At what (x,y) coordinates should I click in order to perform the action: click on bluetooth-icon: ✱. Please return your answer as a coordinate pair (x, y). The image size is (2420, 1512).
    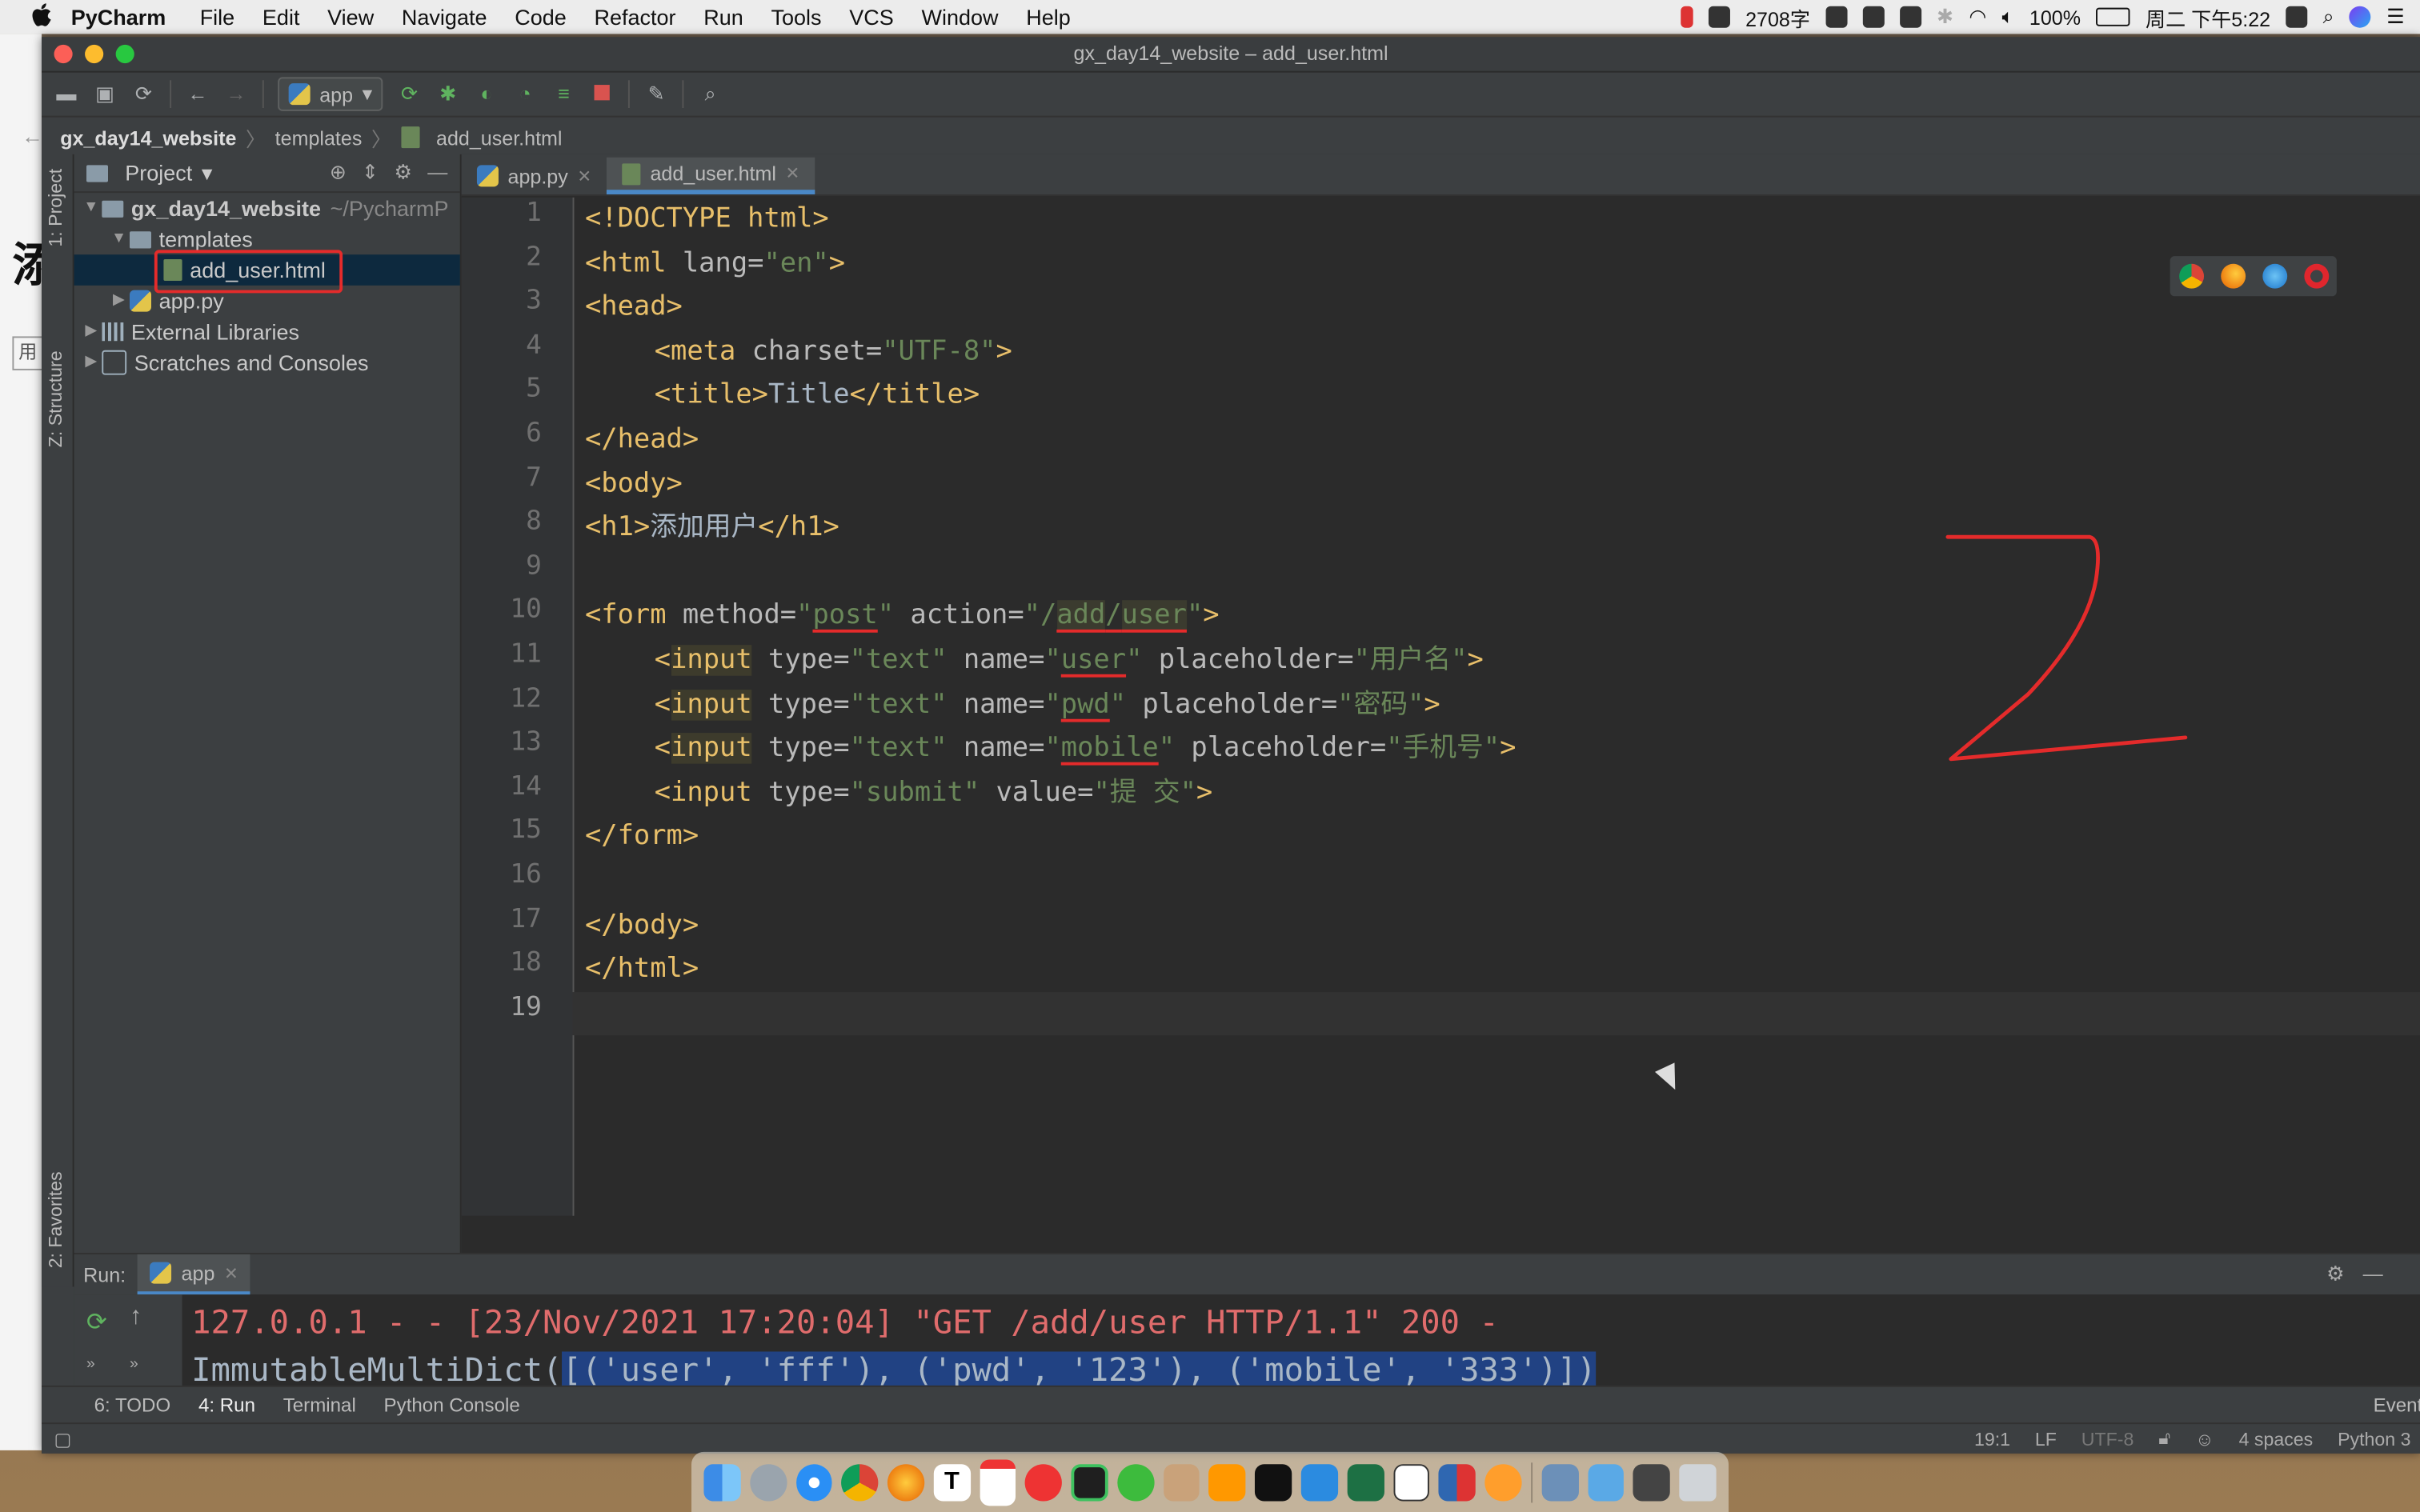
    Looking at the image, I should click on (1945, 17).